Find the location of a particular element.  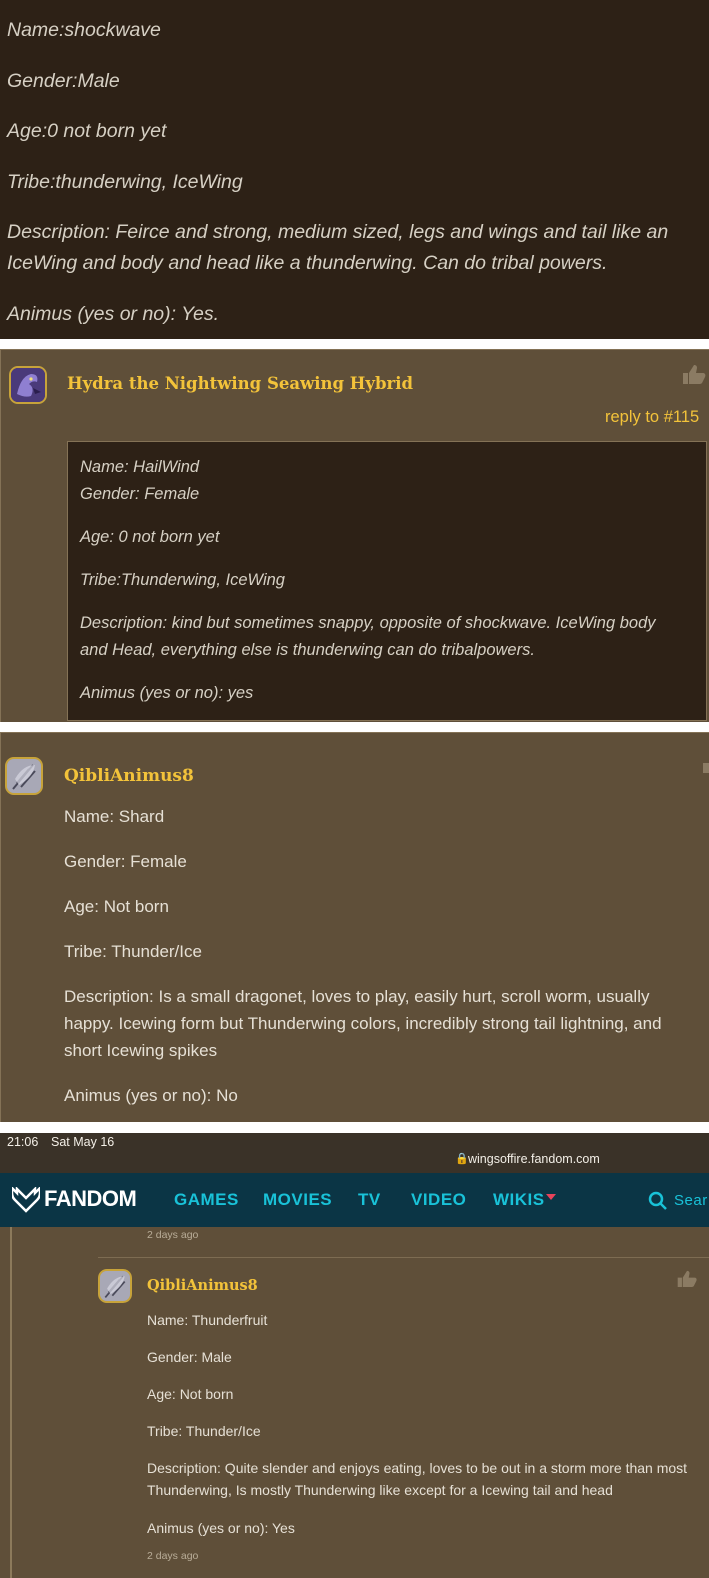

field-gender: Gender: Male is located at coordinates (189, 1357).